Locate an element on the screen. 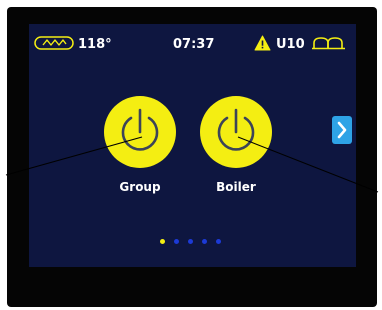 This screenshot has height=310, width=382. boiler-callout-line is located at coordinates (308, 164).